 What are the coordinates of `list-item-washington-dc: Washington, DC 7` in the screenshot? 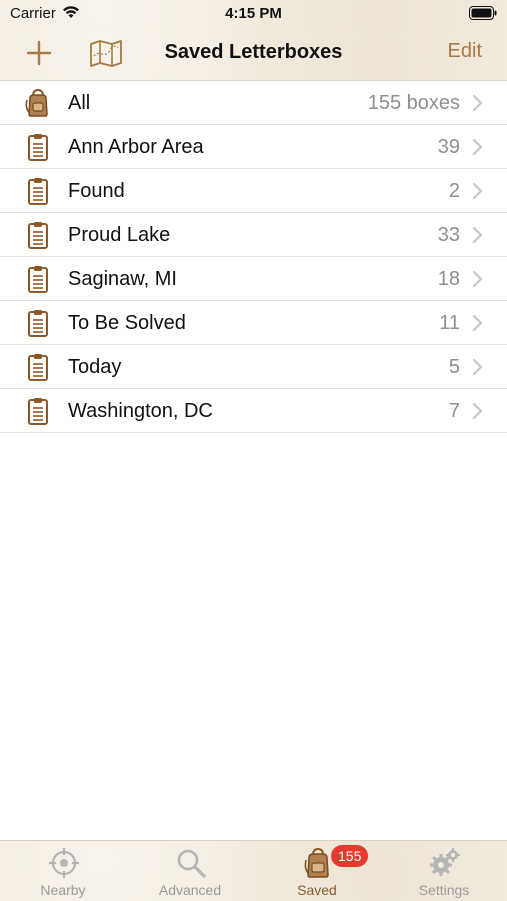 It's located at (253, 411).